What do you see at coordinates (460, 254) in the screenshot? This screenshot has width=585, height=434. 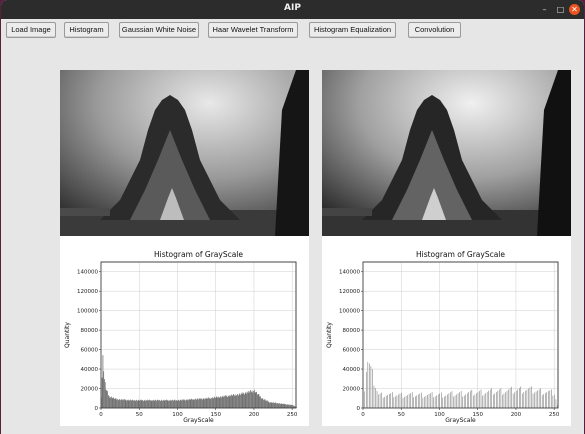 I see `chart-title: Histogram of GrayScale` at bounding box center [460, 254].